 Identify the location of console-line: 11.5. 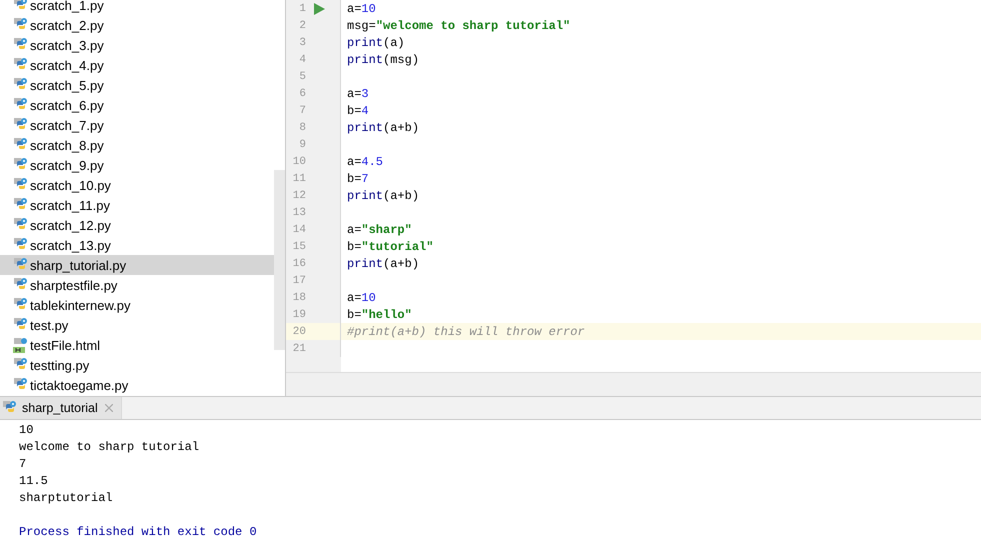
(34, 481).